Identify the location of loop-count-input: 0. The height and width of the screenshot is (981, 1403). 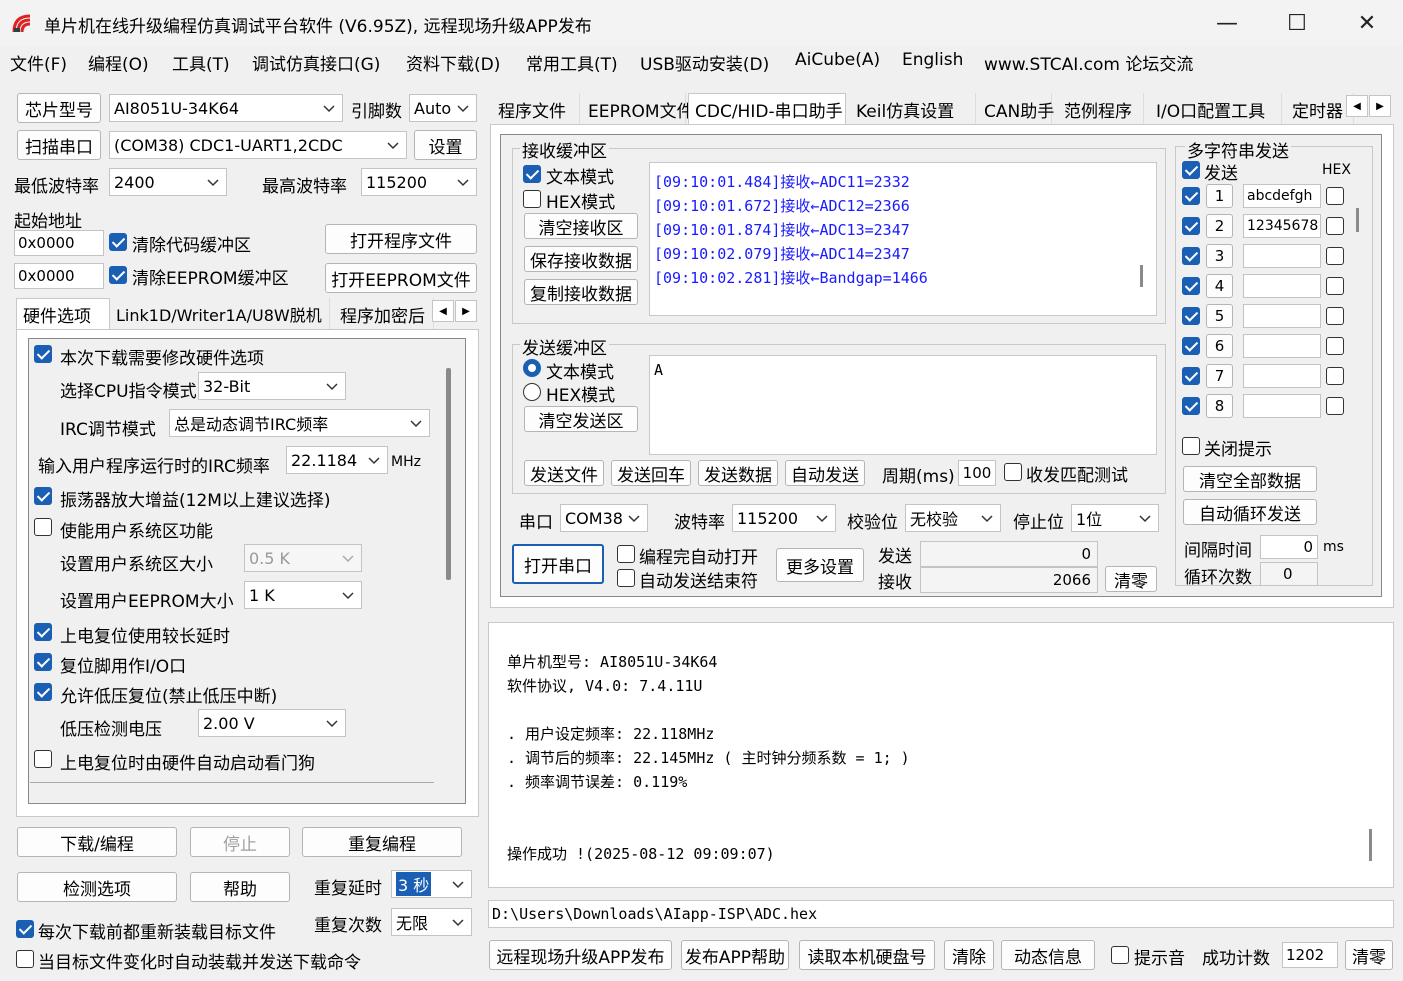
(1289, 574).